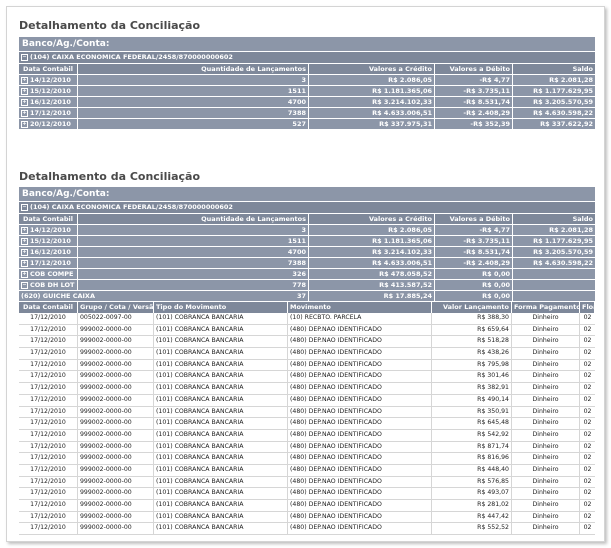  Describe the element at coordinates (563, 113) in the screenshot. I see `saldo-cell: R$ 4.630.598,22` at that location.